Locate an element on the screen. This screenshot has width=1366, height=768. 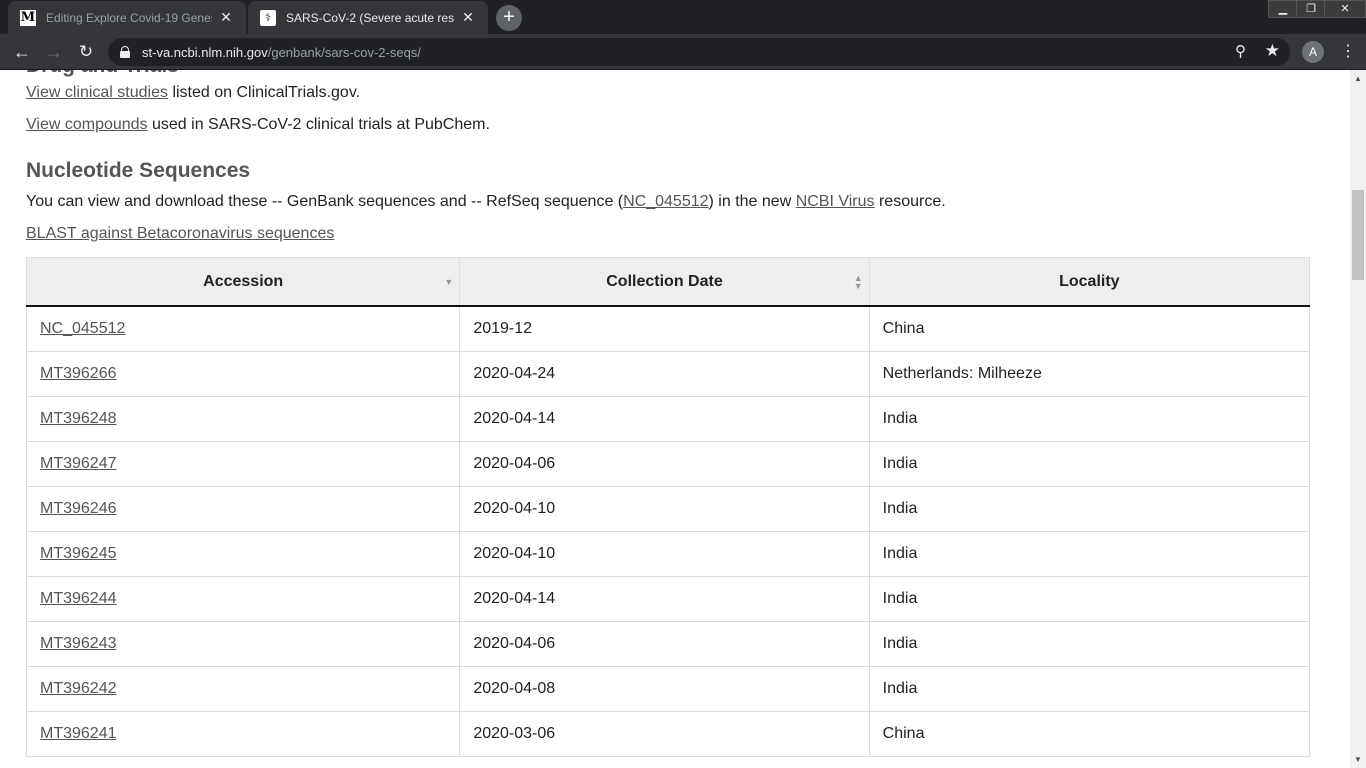
tab-editing-explore: M Editing Explore Covid-19 Genes ✕ is located at coordinates (127, 17).